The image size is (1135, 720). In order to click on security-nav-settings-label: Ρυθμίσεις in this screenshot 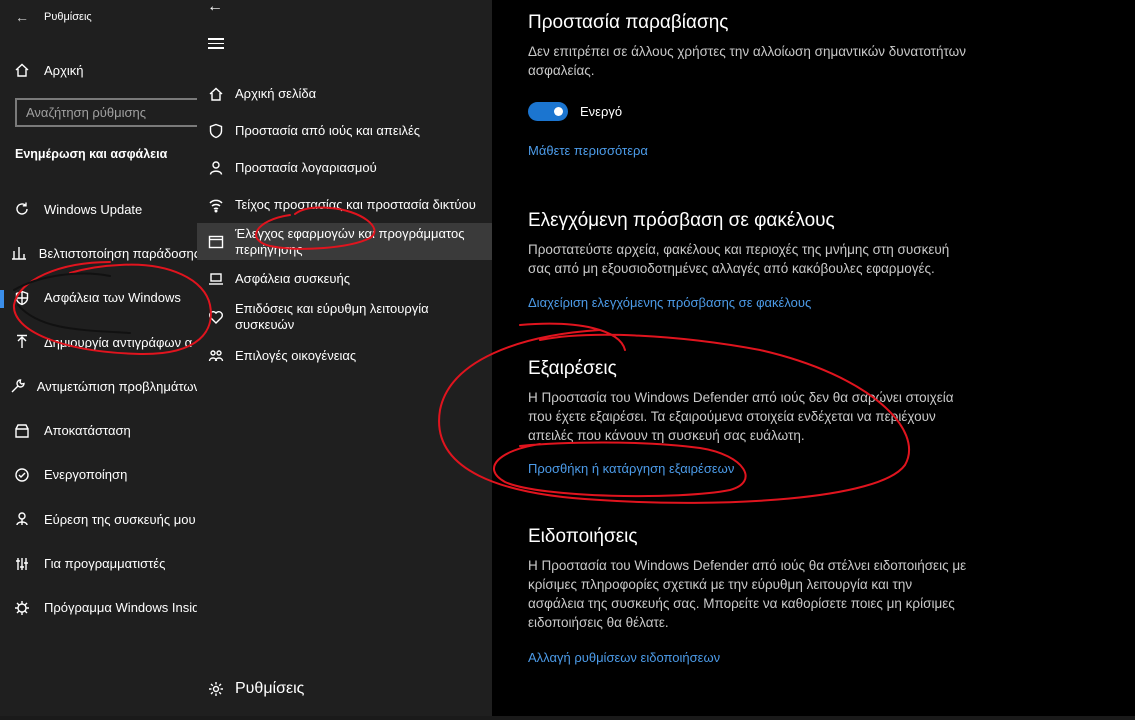, I will do `click(270, 688)`.